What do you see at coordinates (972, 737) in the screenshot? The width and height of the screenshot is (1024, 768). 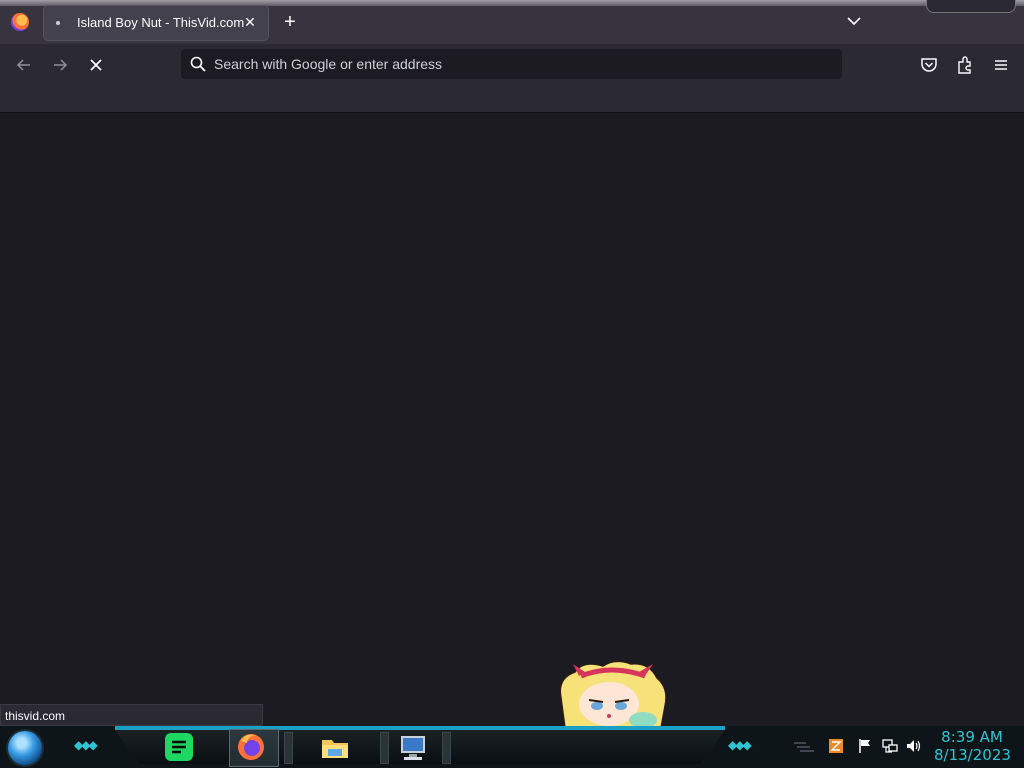 I see `clock-time: 8:39 AM` at bounding box center [972, 737].